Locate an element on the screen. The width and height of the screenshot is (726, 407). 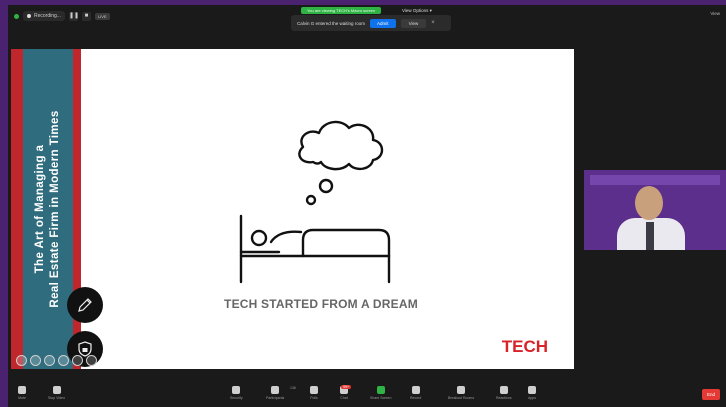
security-label: Security is located at coordinates (236, 398).